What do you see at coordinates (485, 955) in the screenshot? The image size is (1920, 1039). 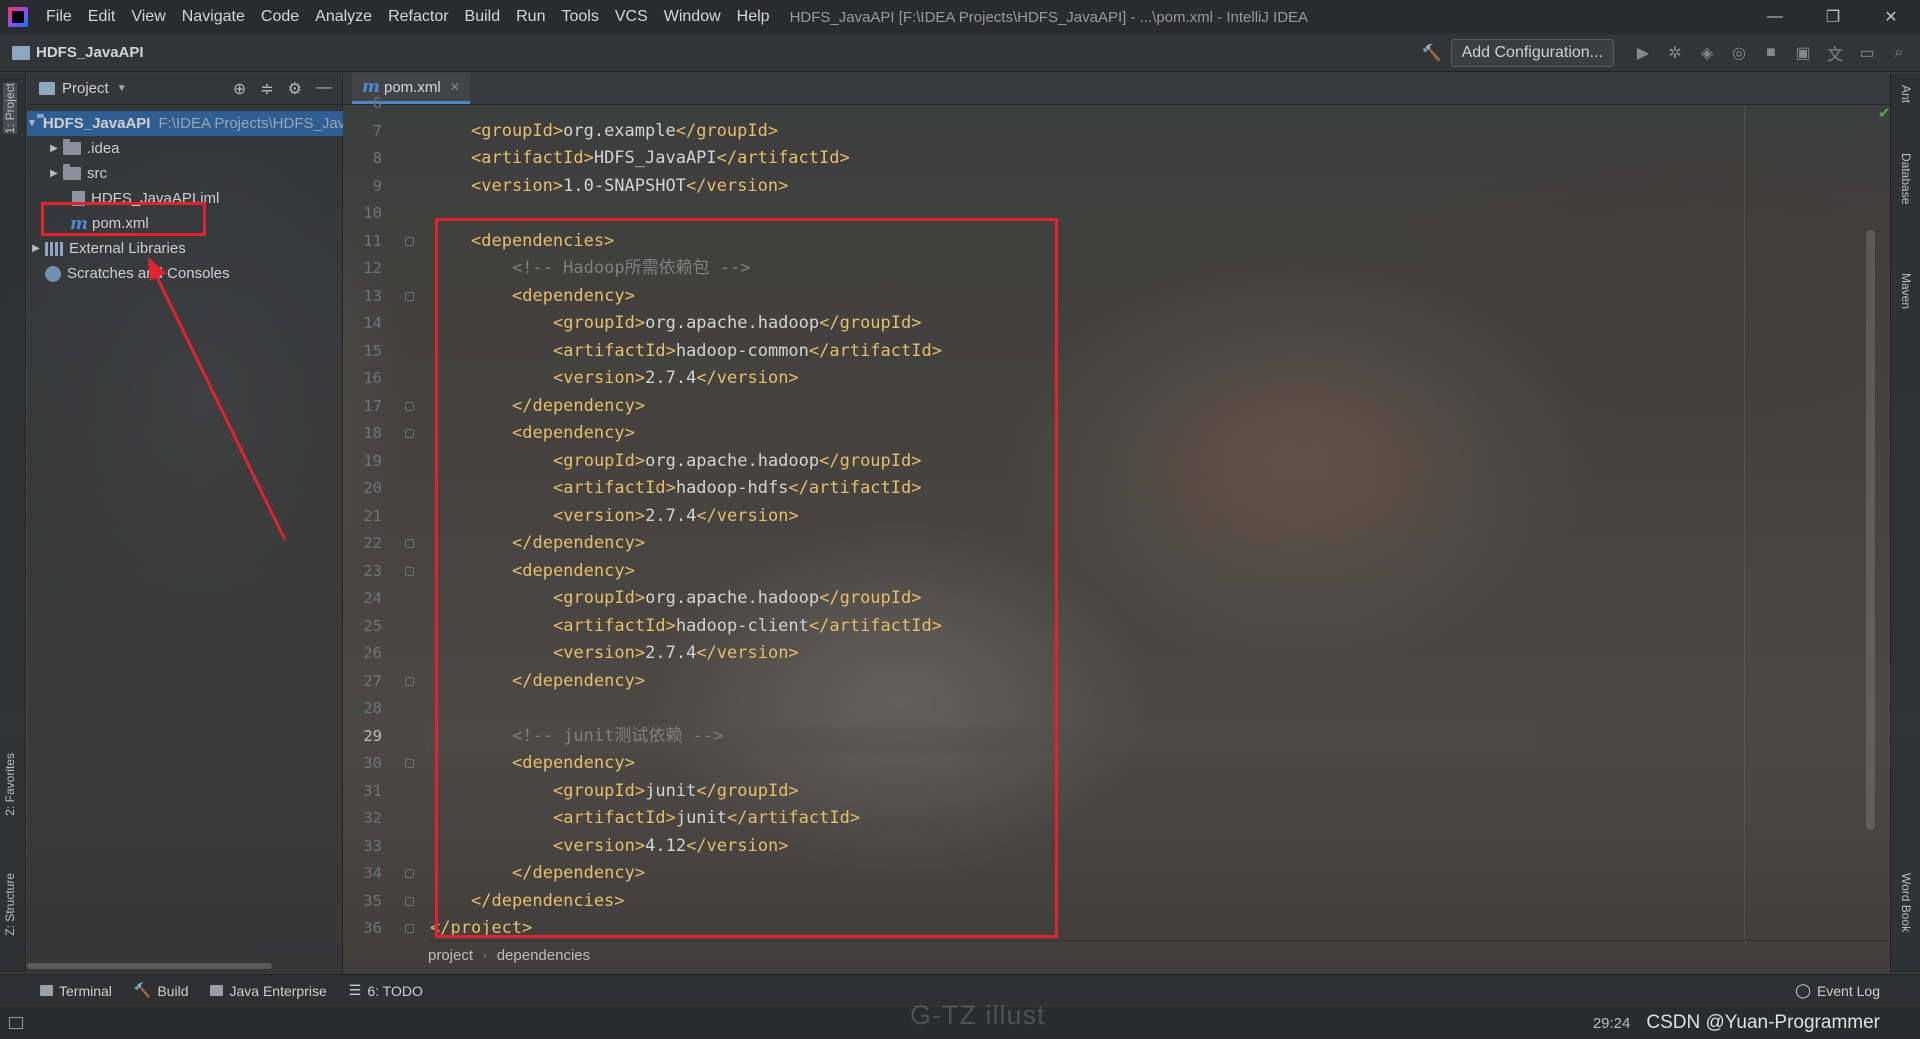 I see `chevron-right-icon: ›` at bounding box center [485, 955].